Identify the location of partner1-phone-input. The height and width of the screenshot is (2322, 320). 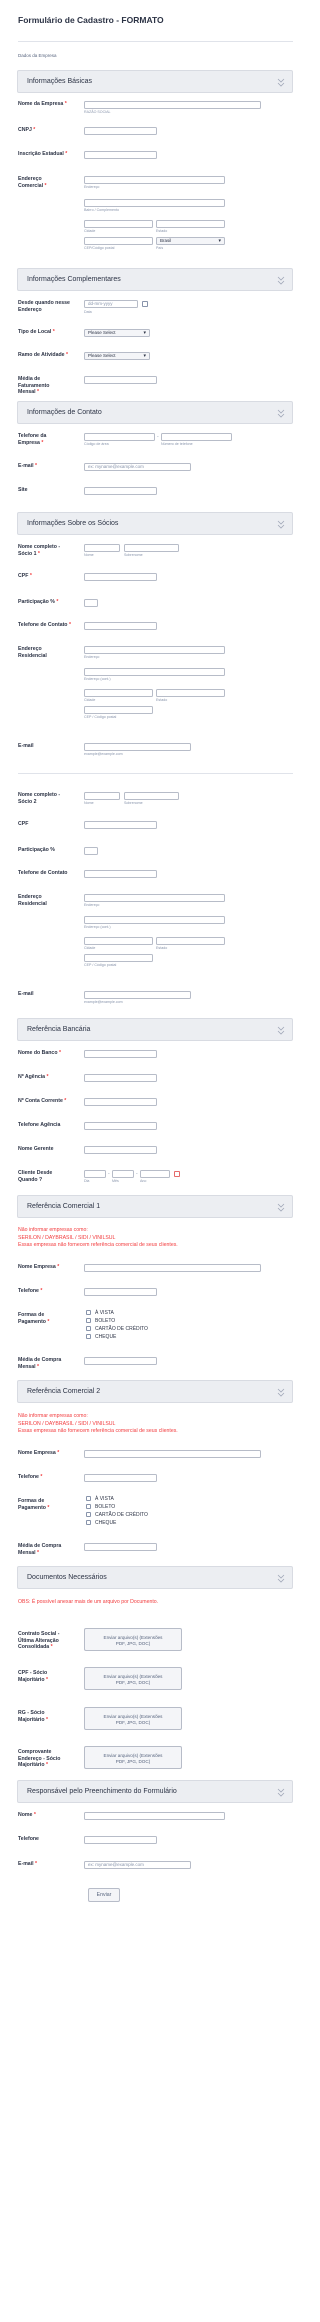
(120, 626).